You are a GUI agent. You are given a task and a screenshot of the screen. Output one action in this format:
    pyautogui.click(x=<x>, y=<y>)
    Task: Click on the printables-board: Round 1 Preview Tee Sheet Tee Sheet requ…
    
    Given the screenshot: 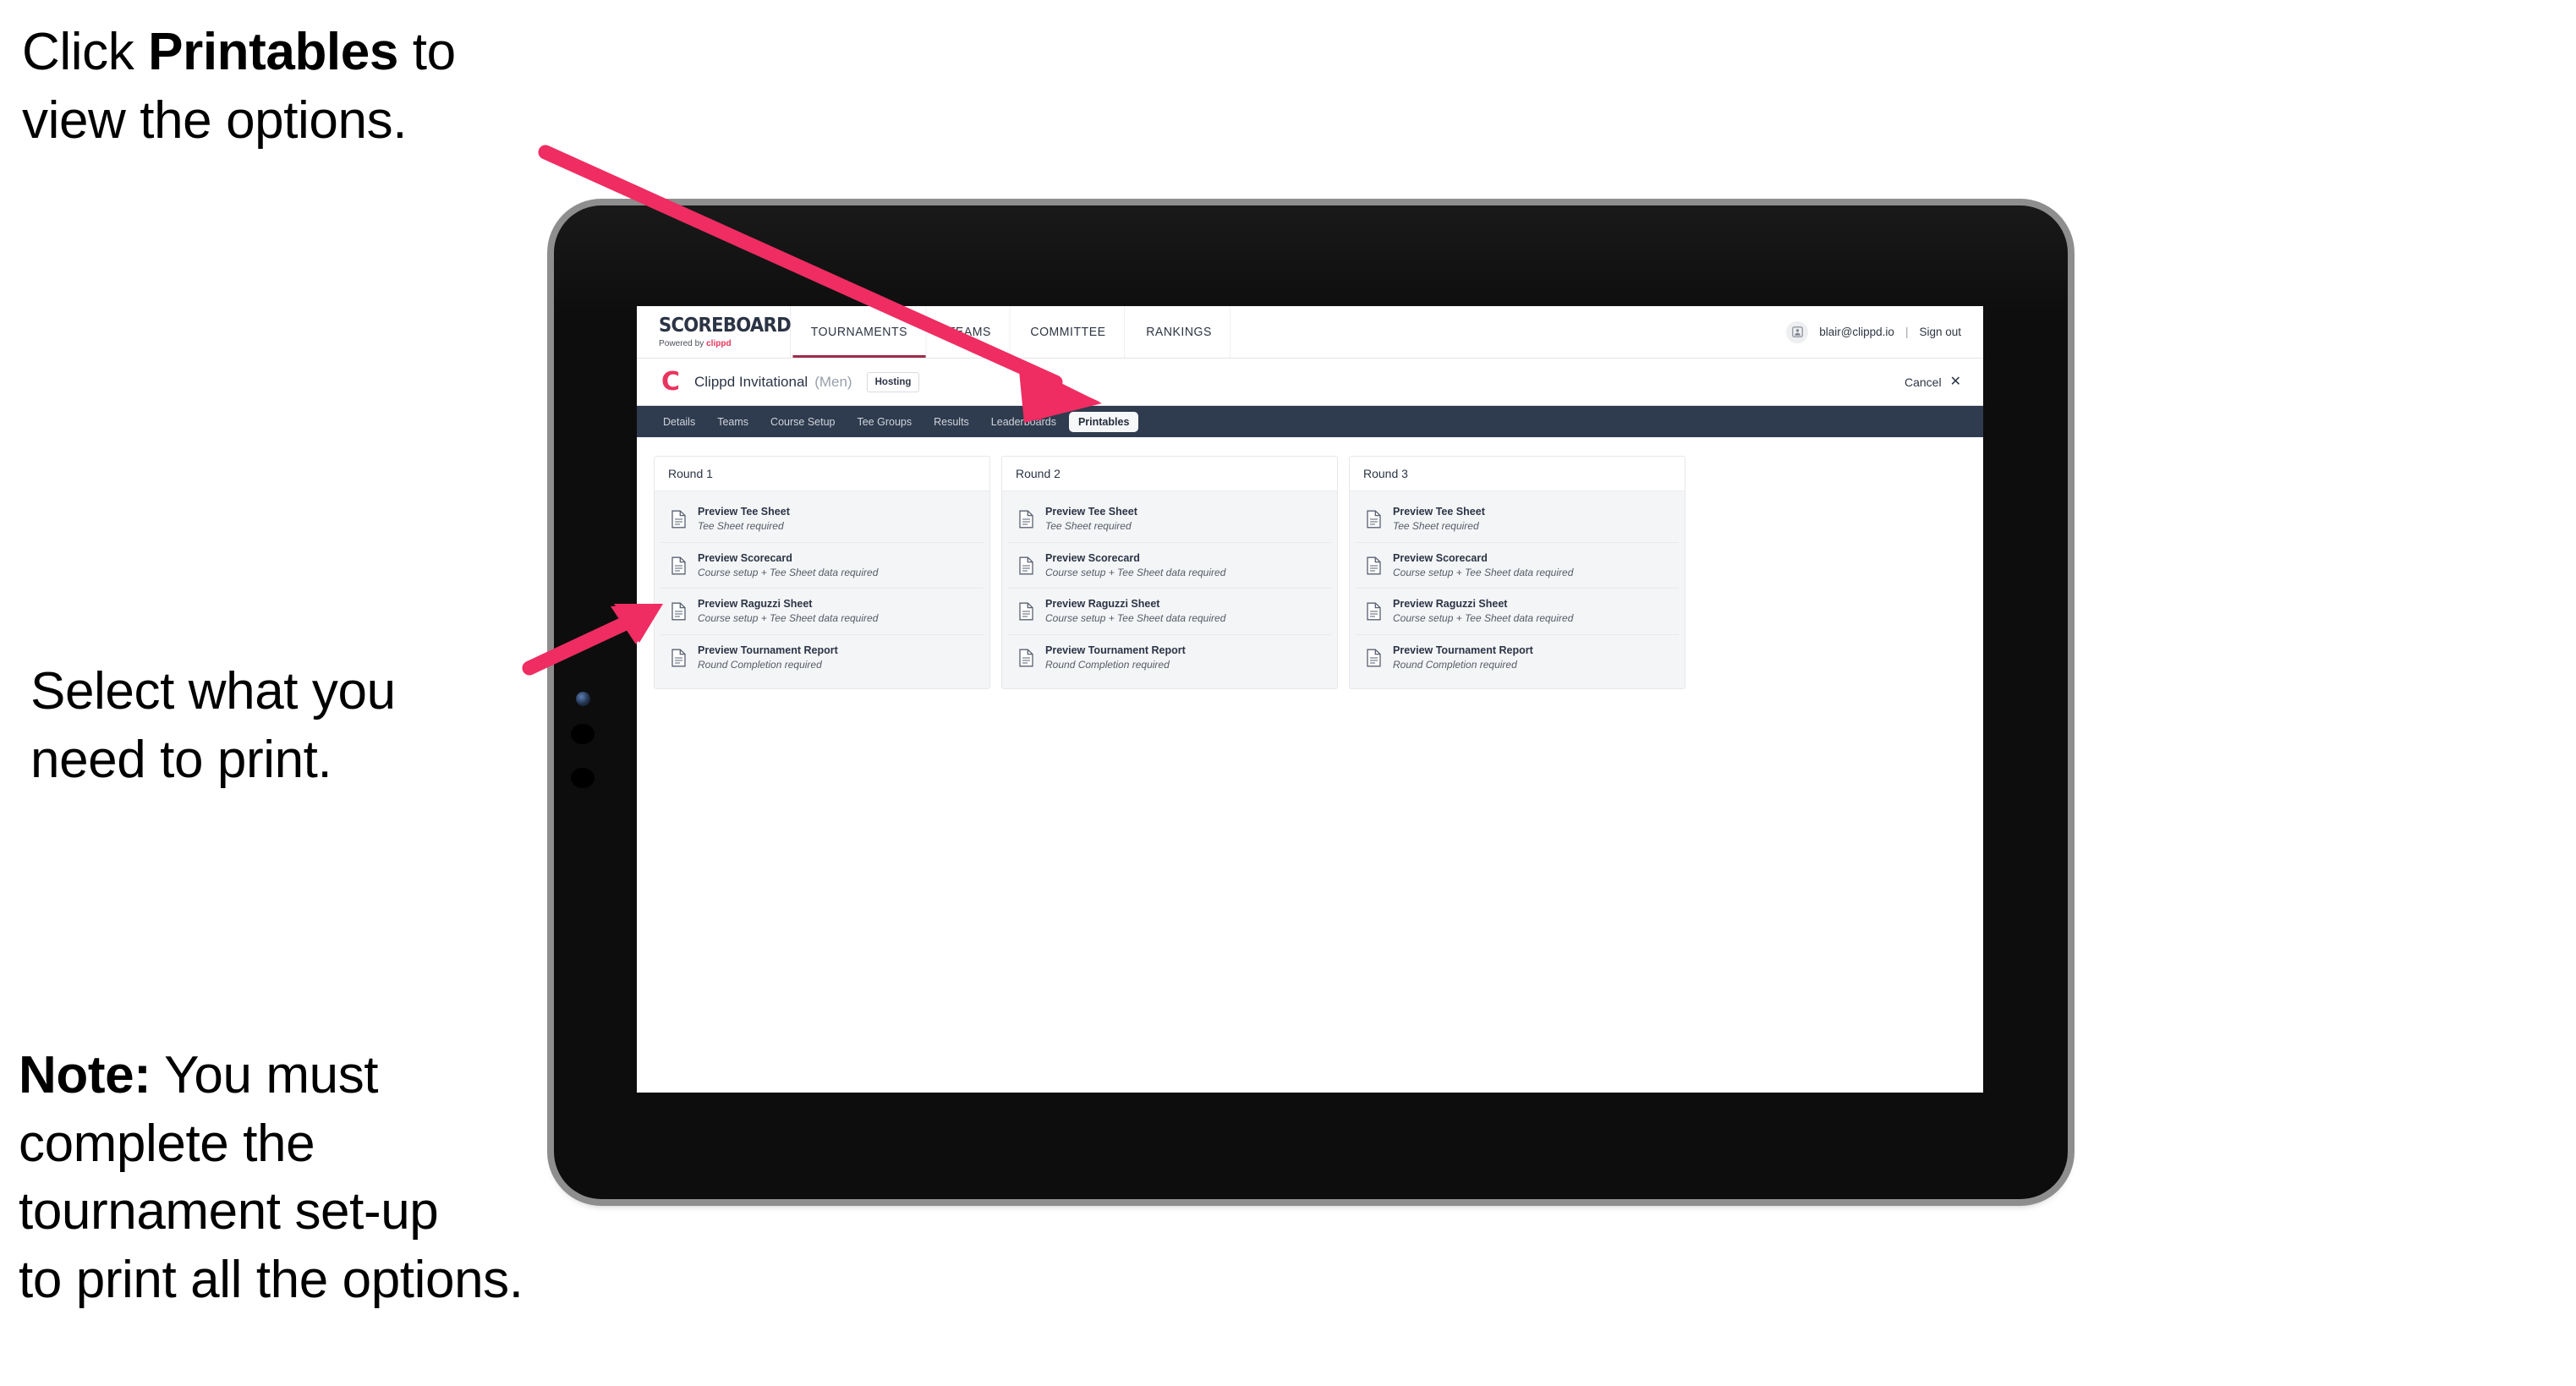 What is the action you would take?
    pyautogui.click(x=1310, y=563)
    